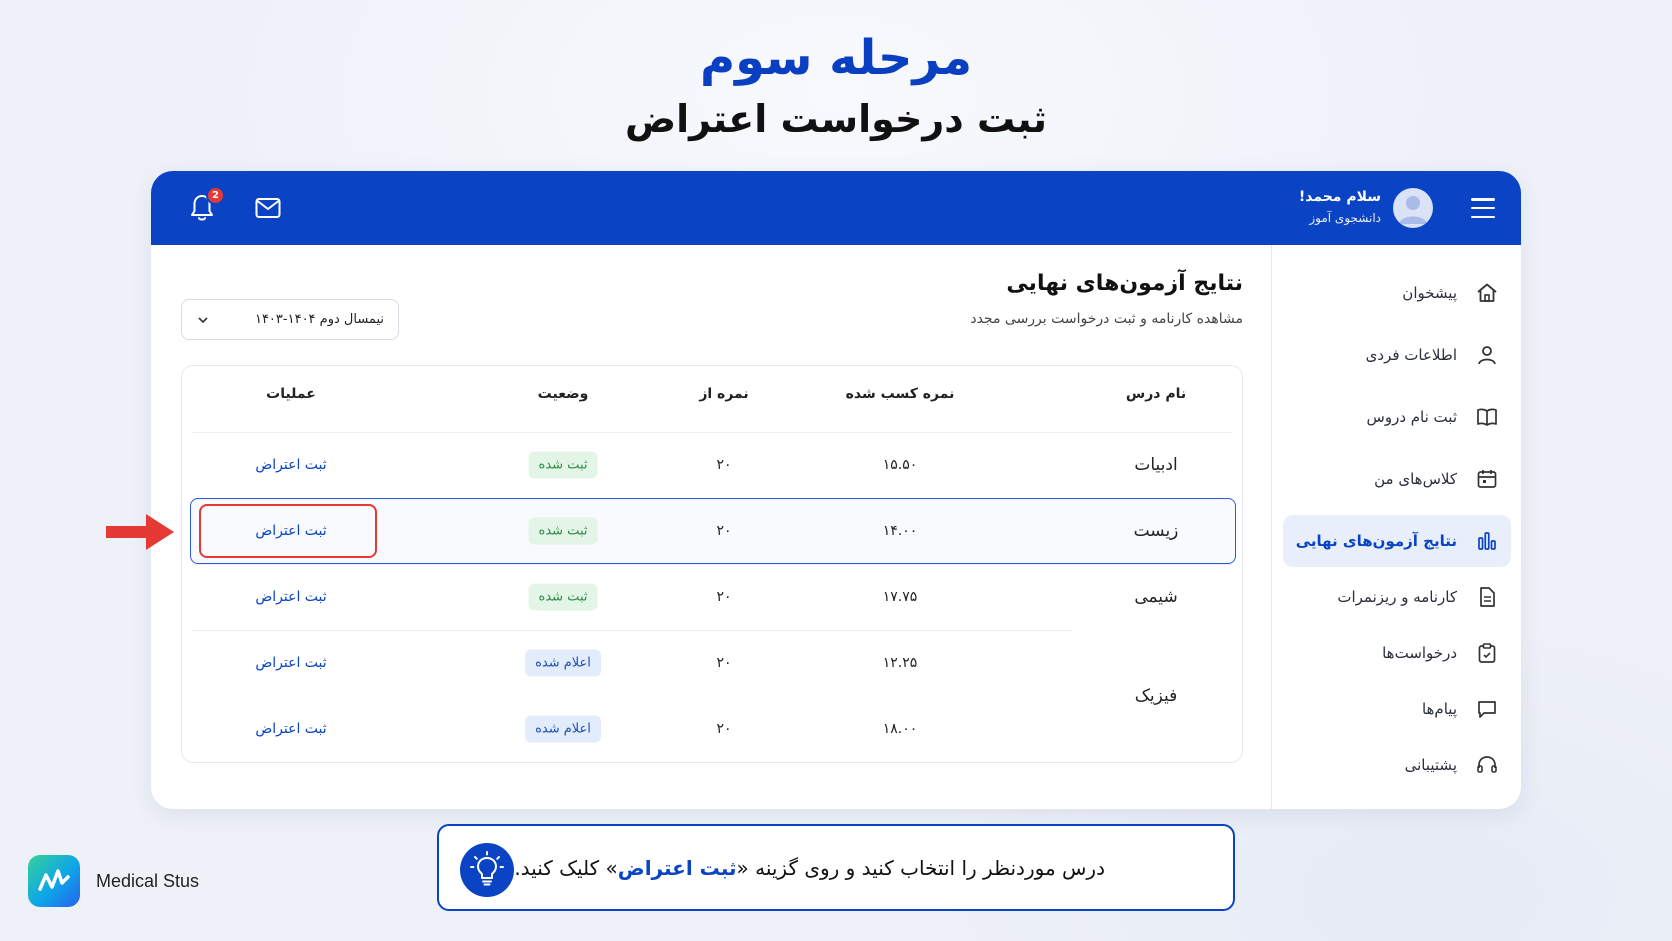 This screenshot has width=1672, height=941. I want to click on sidebar-item-dashboard: پیشخوان, so click(1397, 293).